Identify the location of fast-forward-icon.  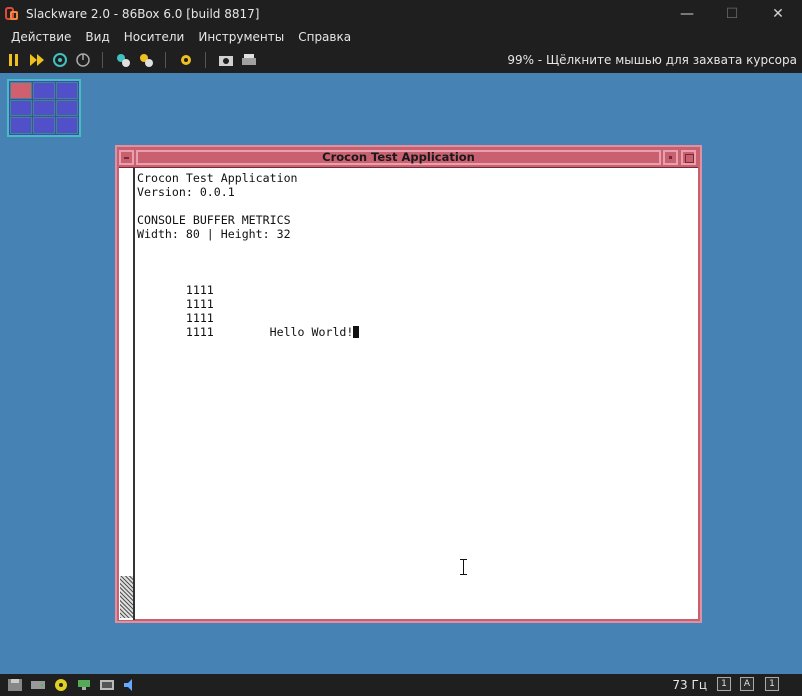
(37, 60).